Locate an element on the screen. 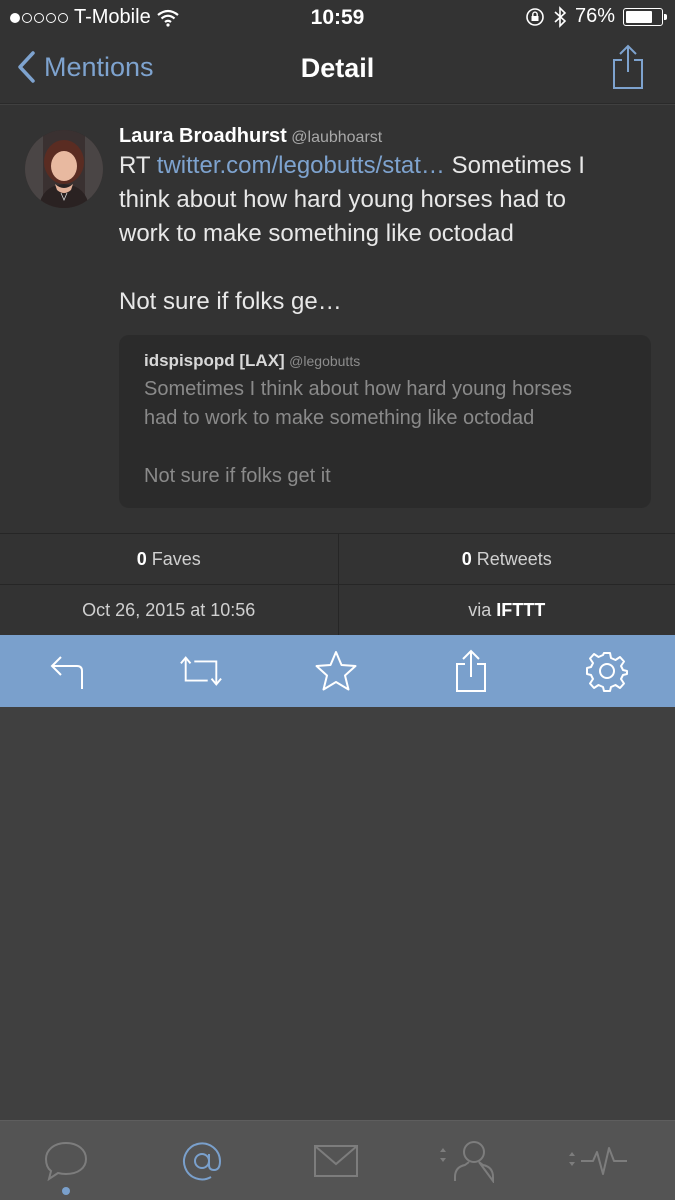 This screenshot has width=675, height=1200. battery-percent: 76% is located at coordinates (594, 16).